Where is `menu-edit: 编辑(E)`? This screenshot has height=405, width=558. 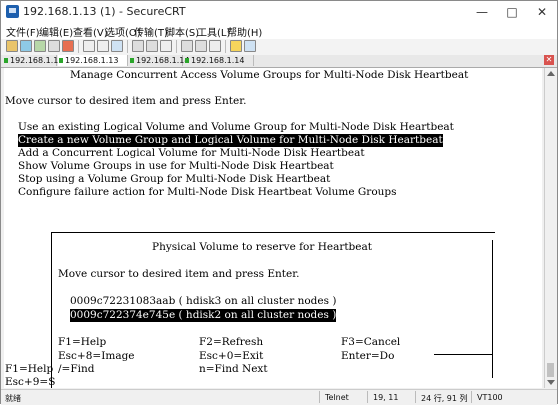
menu-edit: 编辑(E) is located at coordinates (56, 31).